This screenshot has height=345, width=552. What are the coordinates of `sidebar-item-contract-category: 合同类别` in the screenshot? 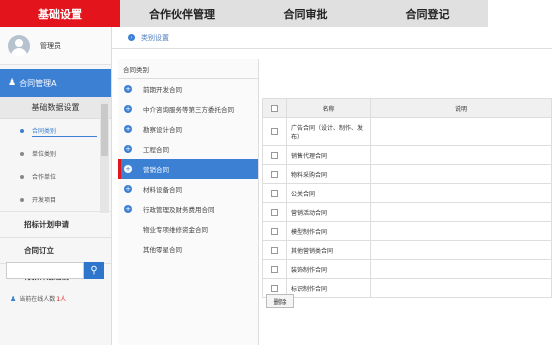 It's located at (55, 130).